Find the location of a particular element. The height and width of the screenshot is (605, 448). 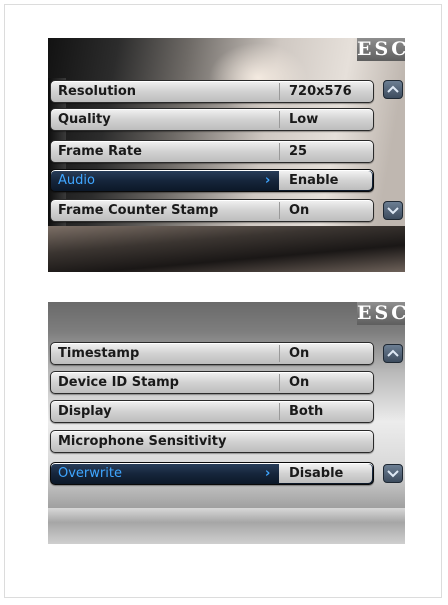

setting-label: Device ID Stamp is located at coordinates (118, 382).